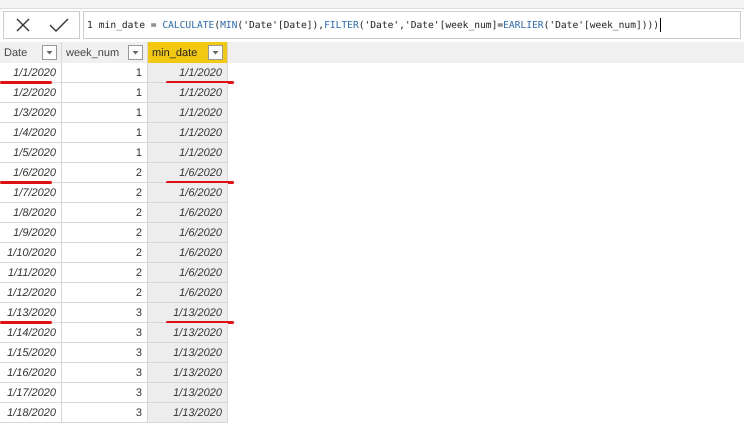 Image resolution: width=744 pixels, height=436 pixels. Describe the element at coordinates (105, 52) in the screenshot. I see `column-header: week_num` at that location.